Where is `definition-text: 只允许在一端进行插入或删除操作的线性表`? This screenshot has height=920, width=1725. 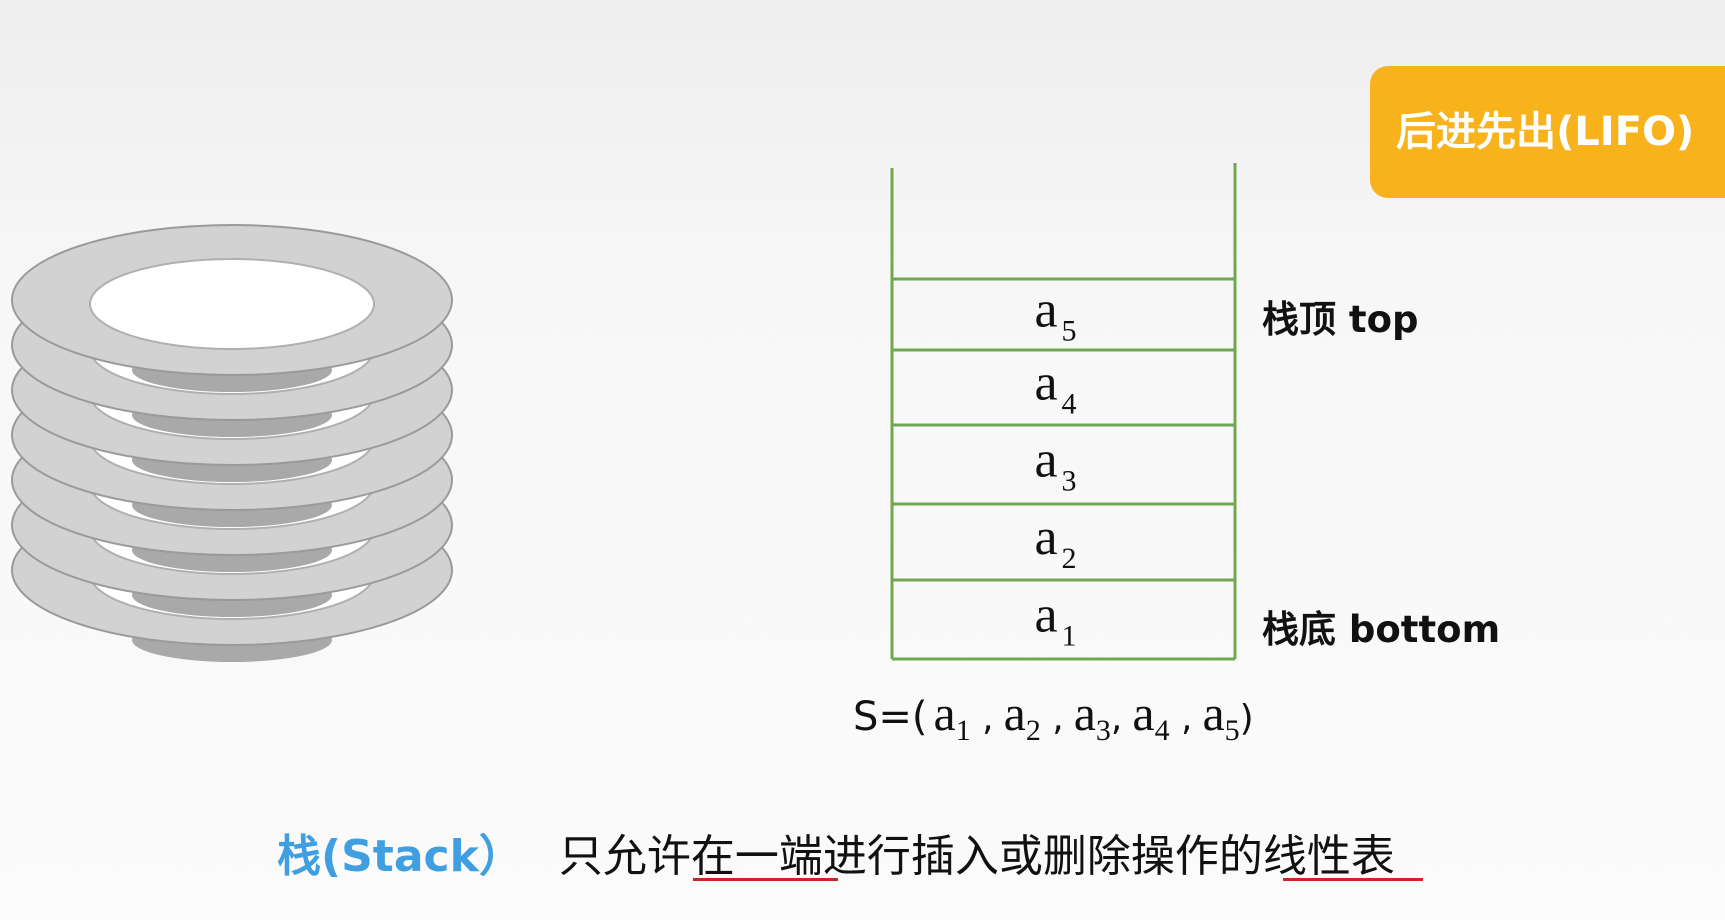 definition-text: 只允许在一端进行插入或删除操作的线性表 is located at coordinates (976, 856).